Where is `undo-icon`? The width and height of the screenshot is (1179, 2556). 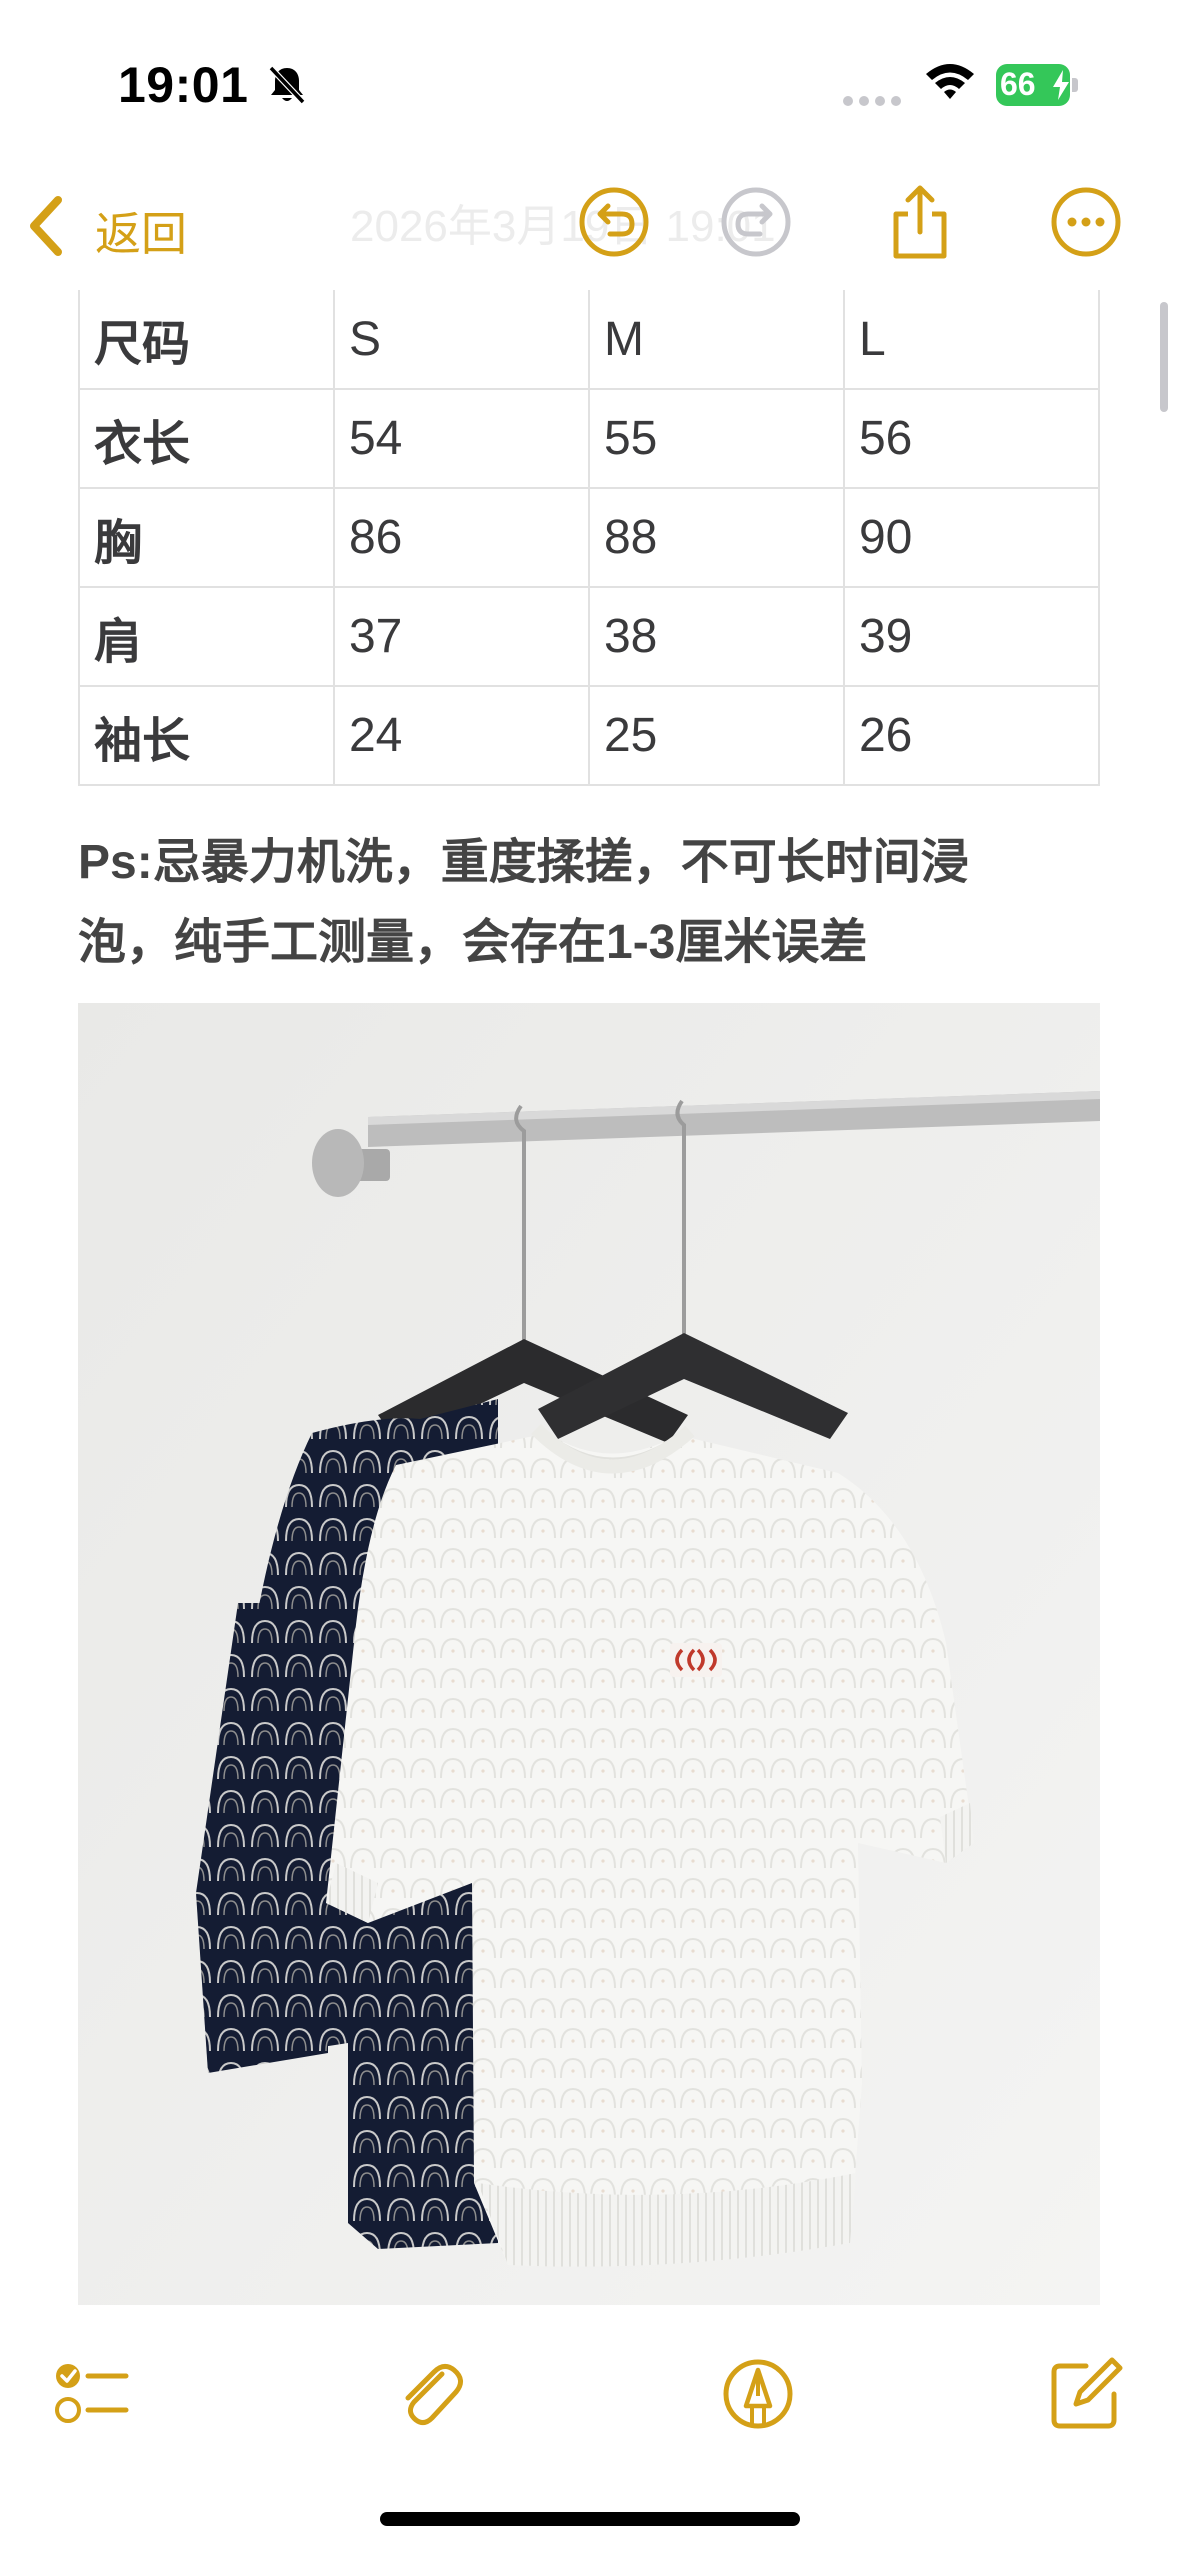 undo-icon is located at coordinates (614, 222).